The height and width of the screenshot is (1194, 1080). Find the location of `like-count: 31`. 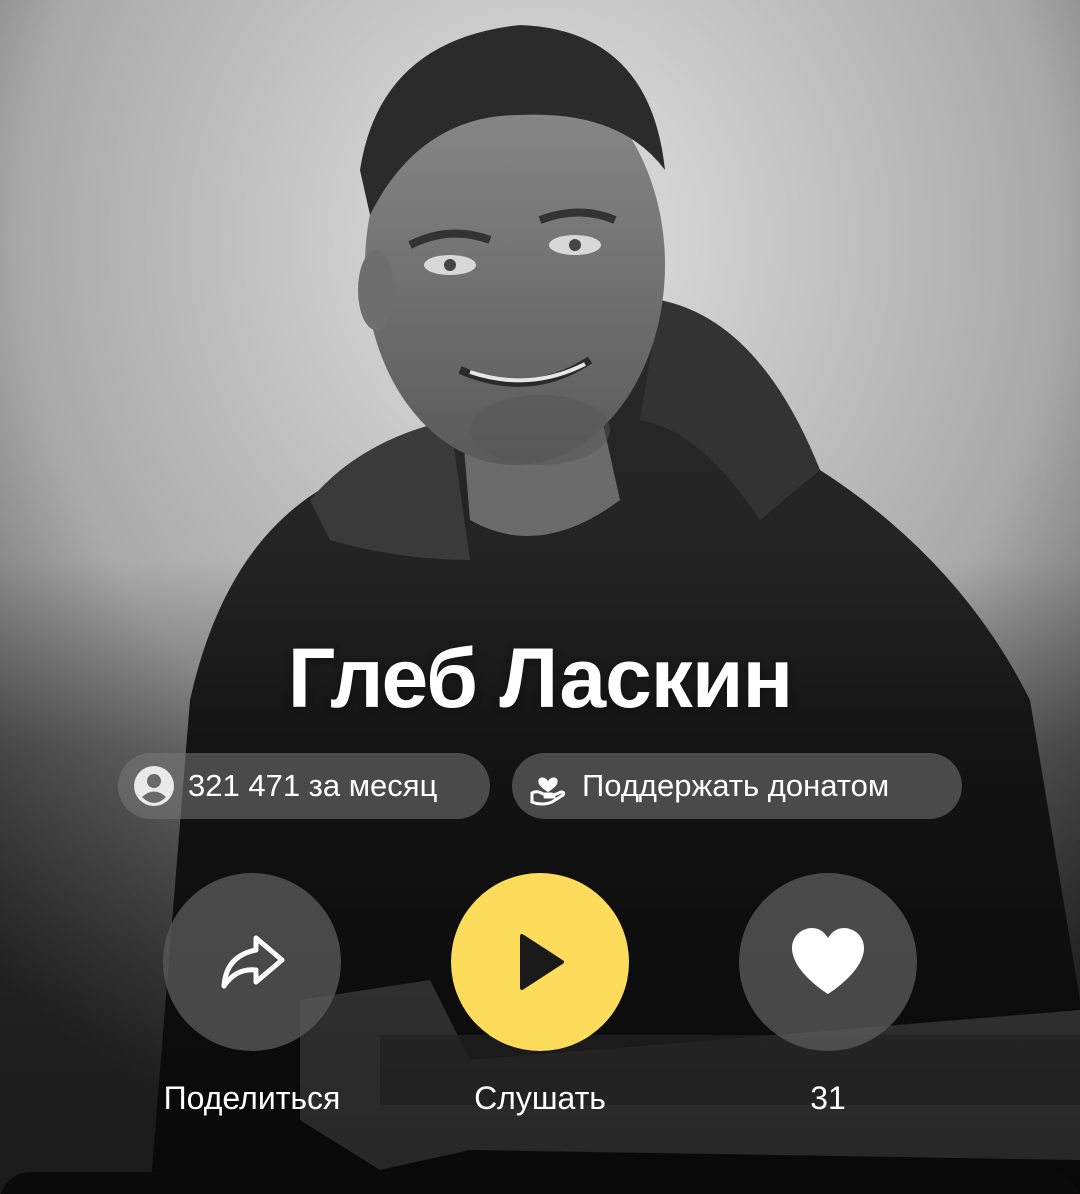

like-count: 31 is located at coordinates (828, 1098).